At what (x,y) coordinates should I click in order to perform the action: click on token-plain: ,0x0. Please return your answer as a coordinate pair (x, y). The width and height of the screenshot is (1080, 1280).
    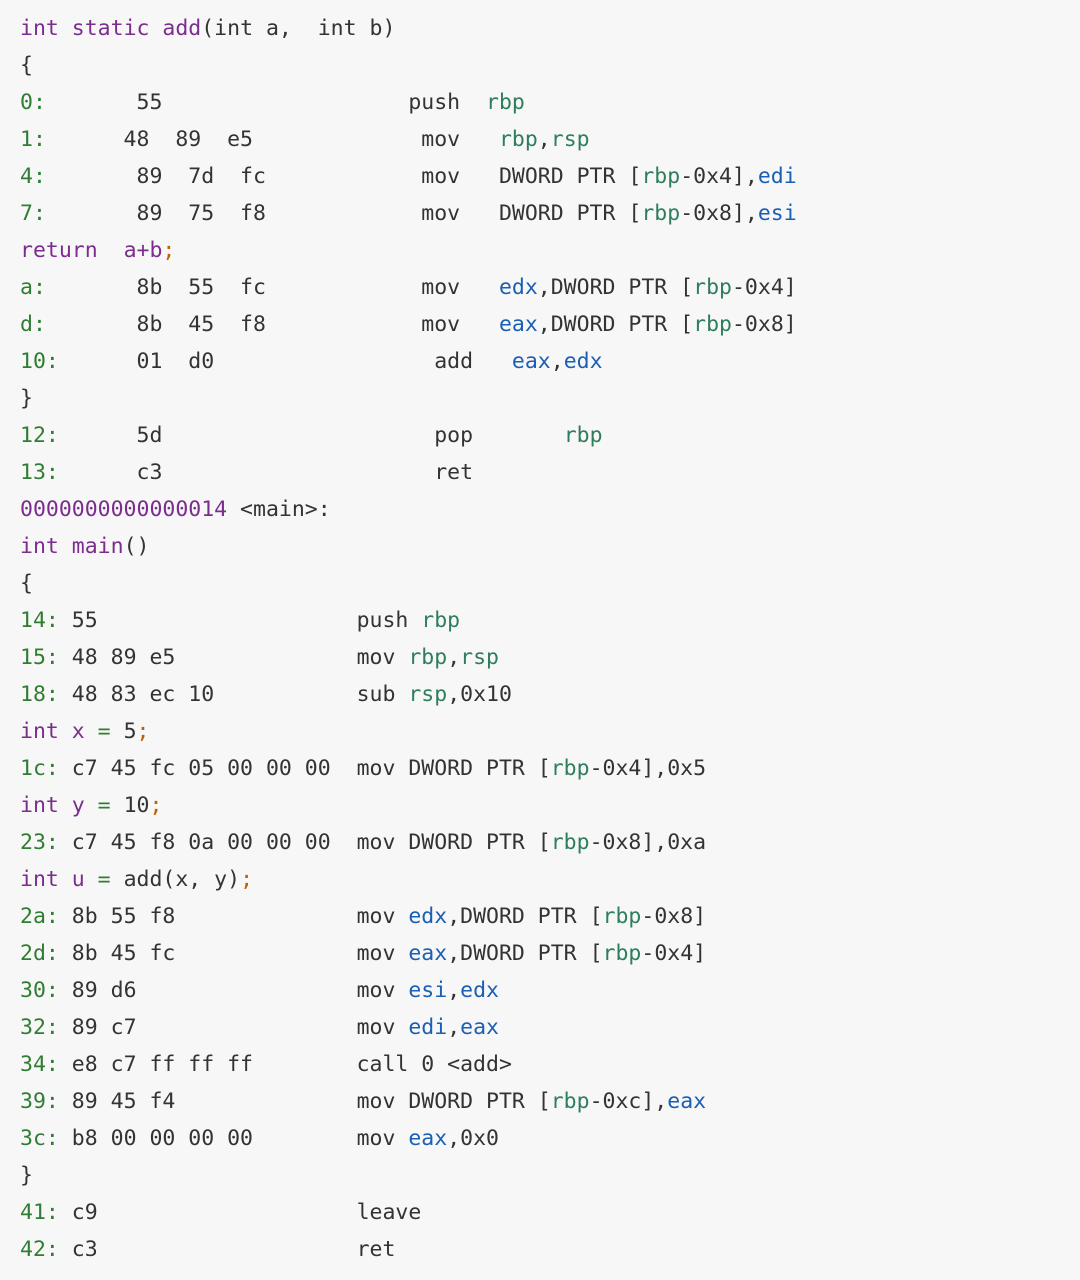
    Looking at the image, I should click on (473, 1138).